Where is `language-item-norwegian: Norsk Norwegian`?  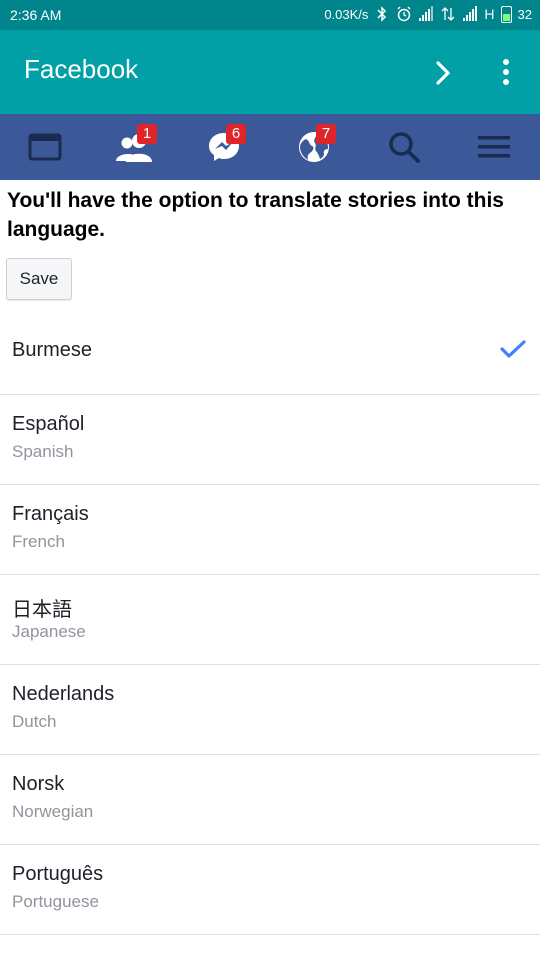
language-item-norwegian: Norsk Norwegian is located at coordinates (270, 800).